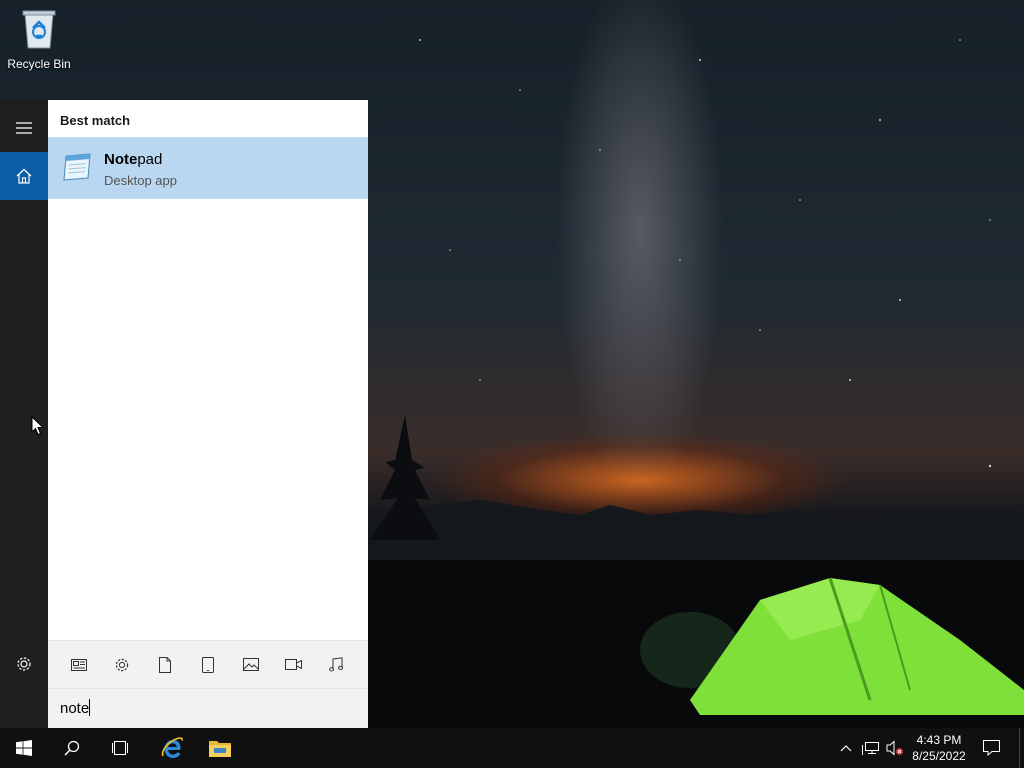 The height and width of the screenshot is (768, 1024). I want to click on tablet-icon, so click(207, 664).